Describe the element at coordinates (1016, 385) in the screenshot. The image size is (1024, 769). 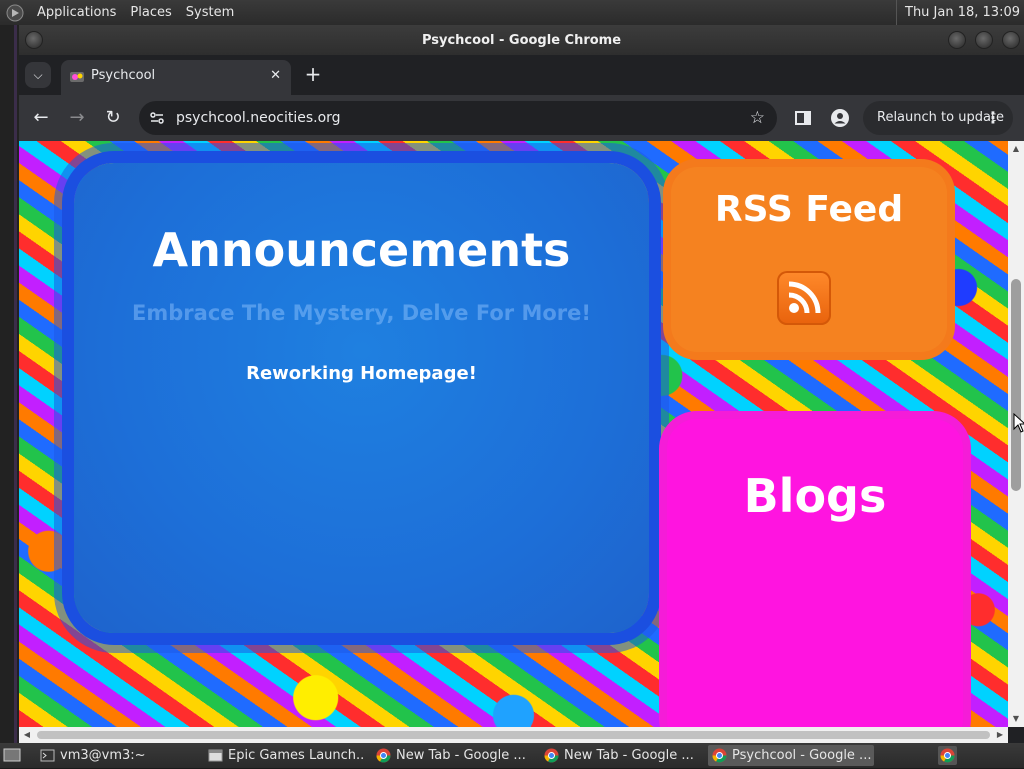
I see `vertical-scroll-thumb` at that location.